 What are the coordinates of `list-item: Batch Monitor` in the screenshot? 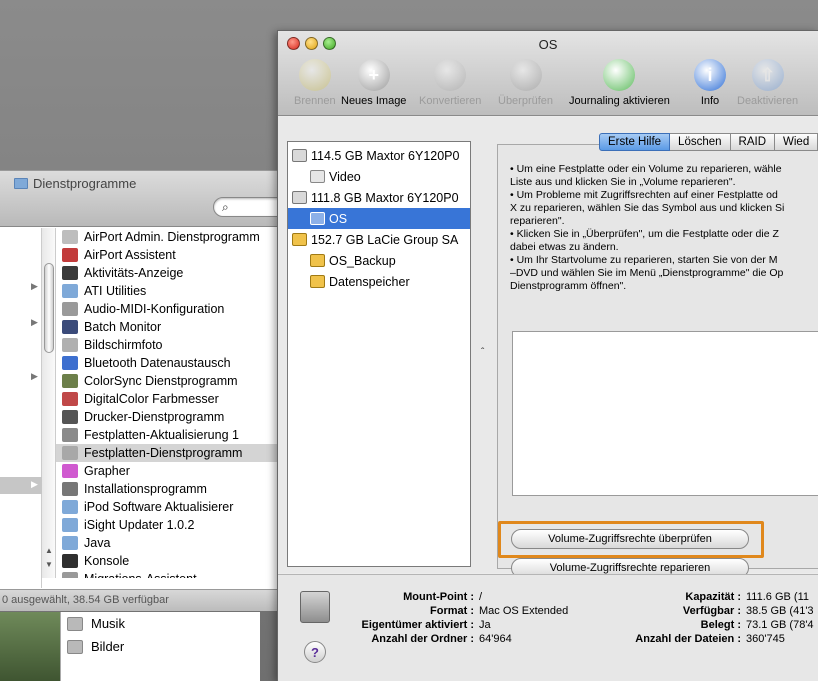 It's located at (173, 327).